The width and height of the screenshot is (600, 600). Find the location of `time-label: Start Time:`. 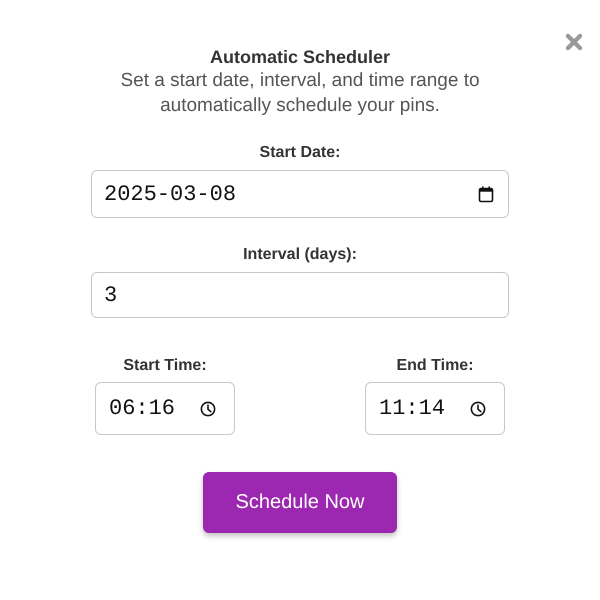

time-label: Start Time: is located at coordinates (165, 366).